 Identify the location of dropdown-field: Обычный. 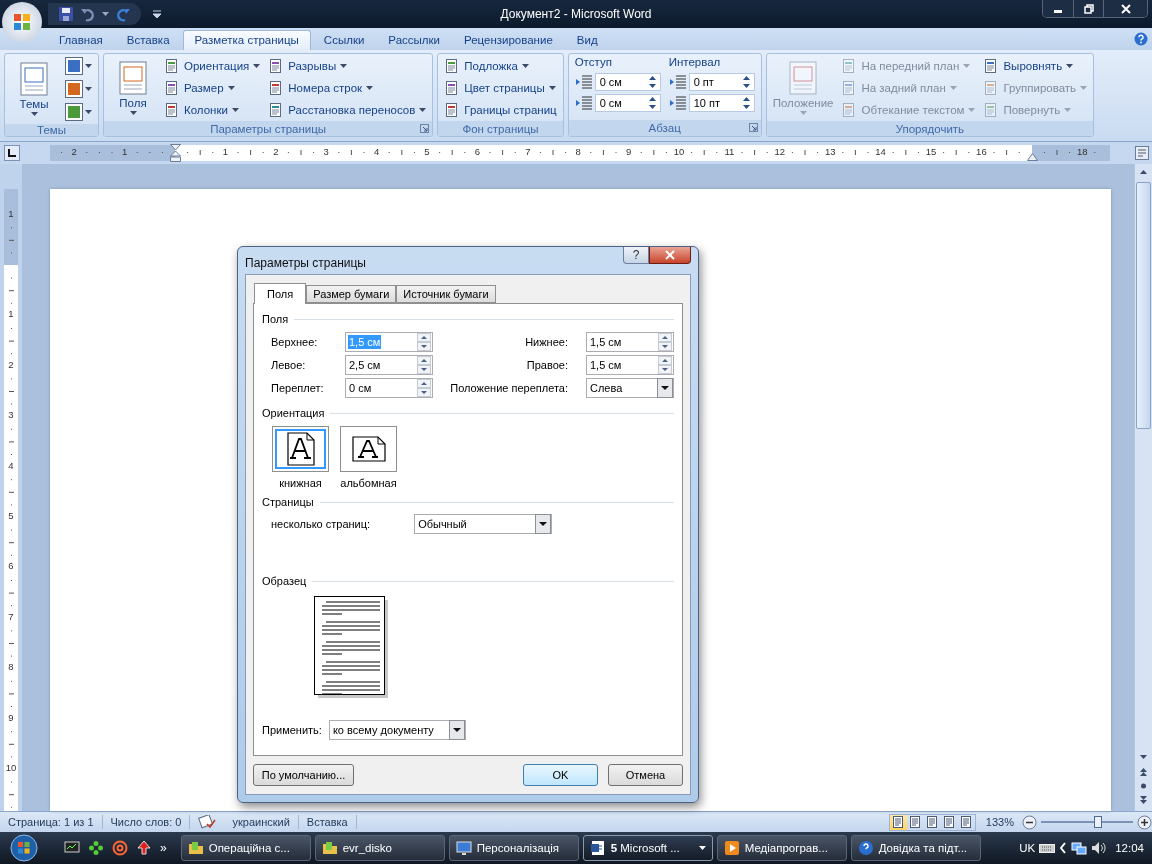
(483, 524).